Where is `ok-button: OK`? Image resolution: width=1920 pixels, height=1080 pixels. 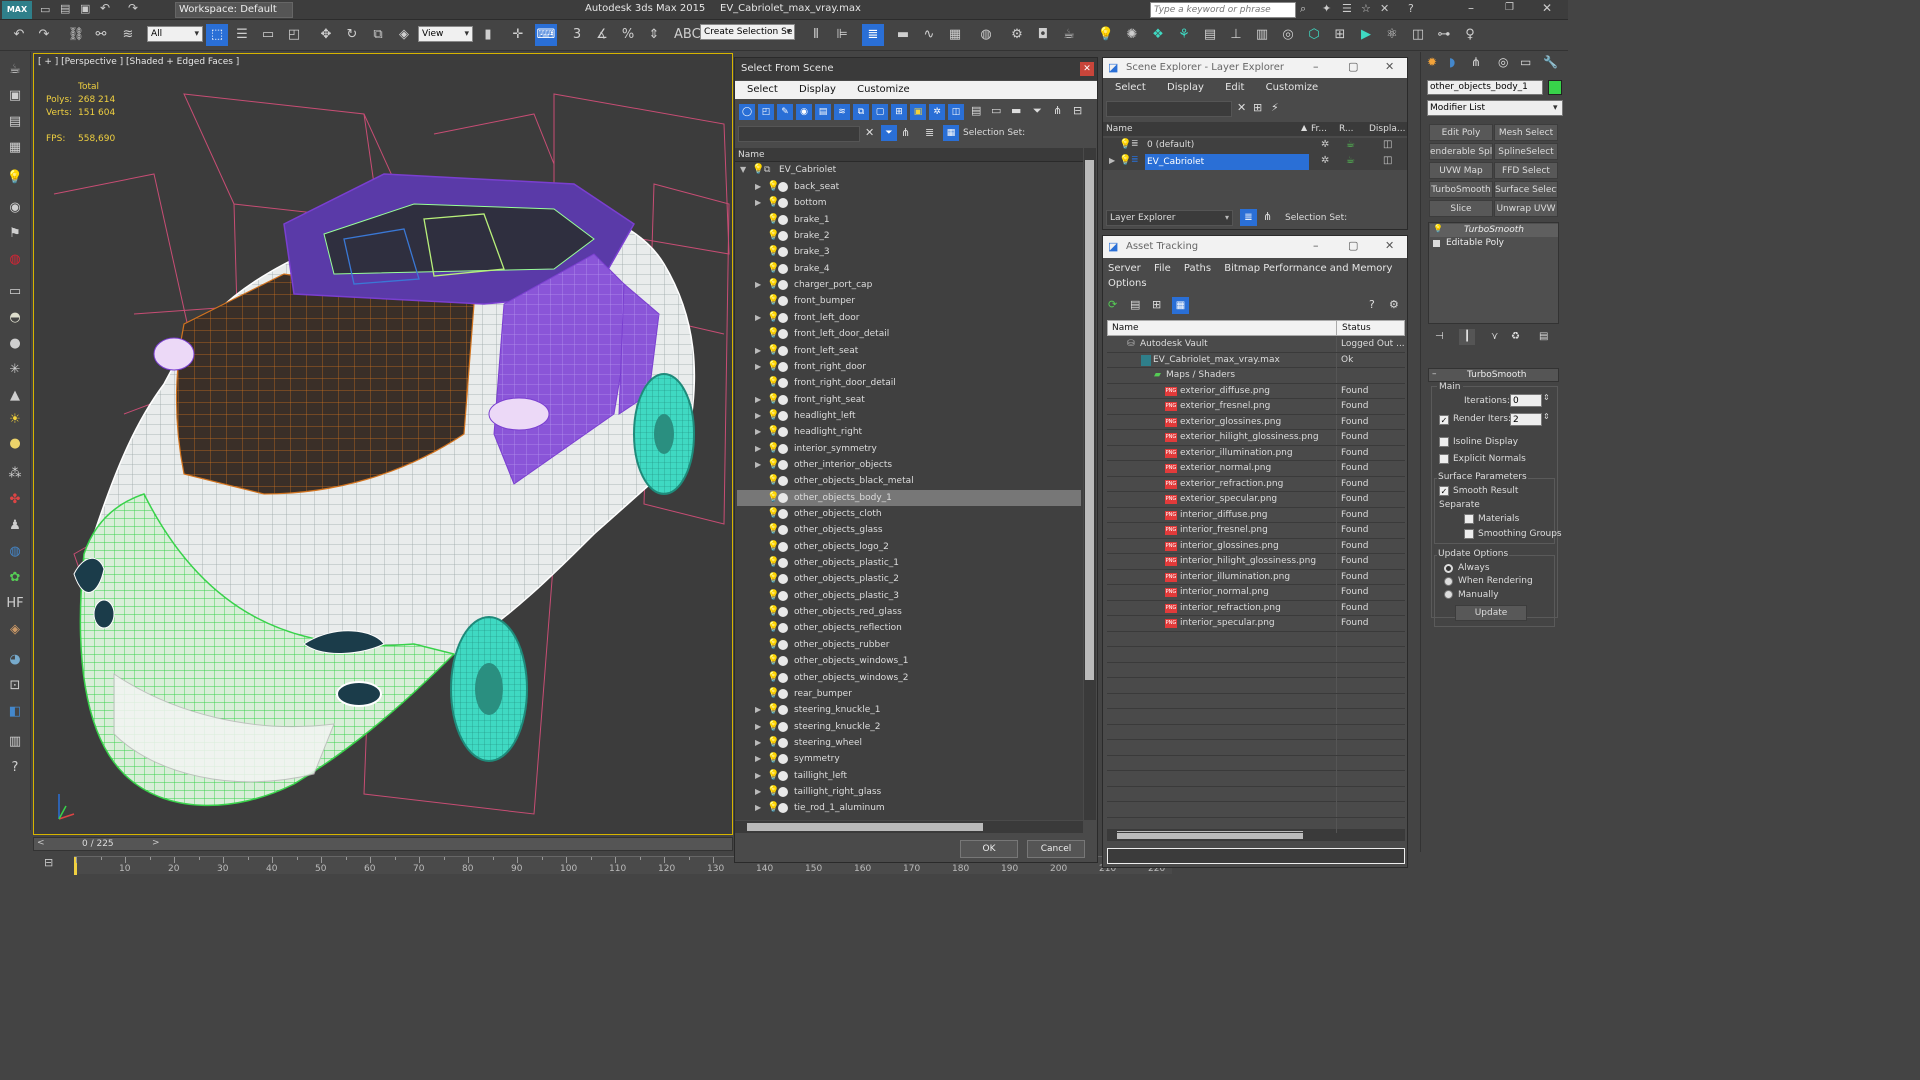
ok-button: OK is located at coordinates (989, 849).